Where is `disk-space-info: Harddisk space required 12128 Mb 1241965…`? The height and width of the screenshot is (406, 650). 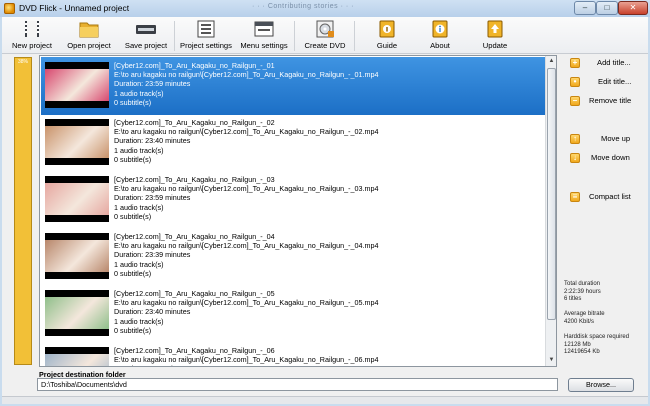
disk-space-info: Harddisk space required 12128 Mb 1241965… is located at coordinates (596, 345).